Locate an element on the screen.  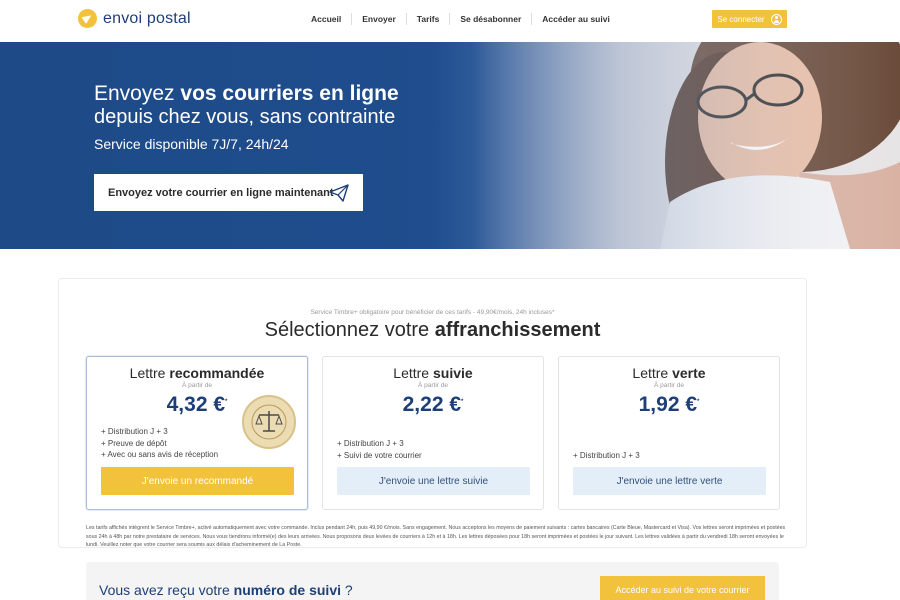
plan-price-value: 1,92 € is located at coordinates (668, 404).